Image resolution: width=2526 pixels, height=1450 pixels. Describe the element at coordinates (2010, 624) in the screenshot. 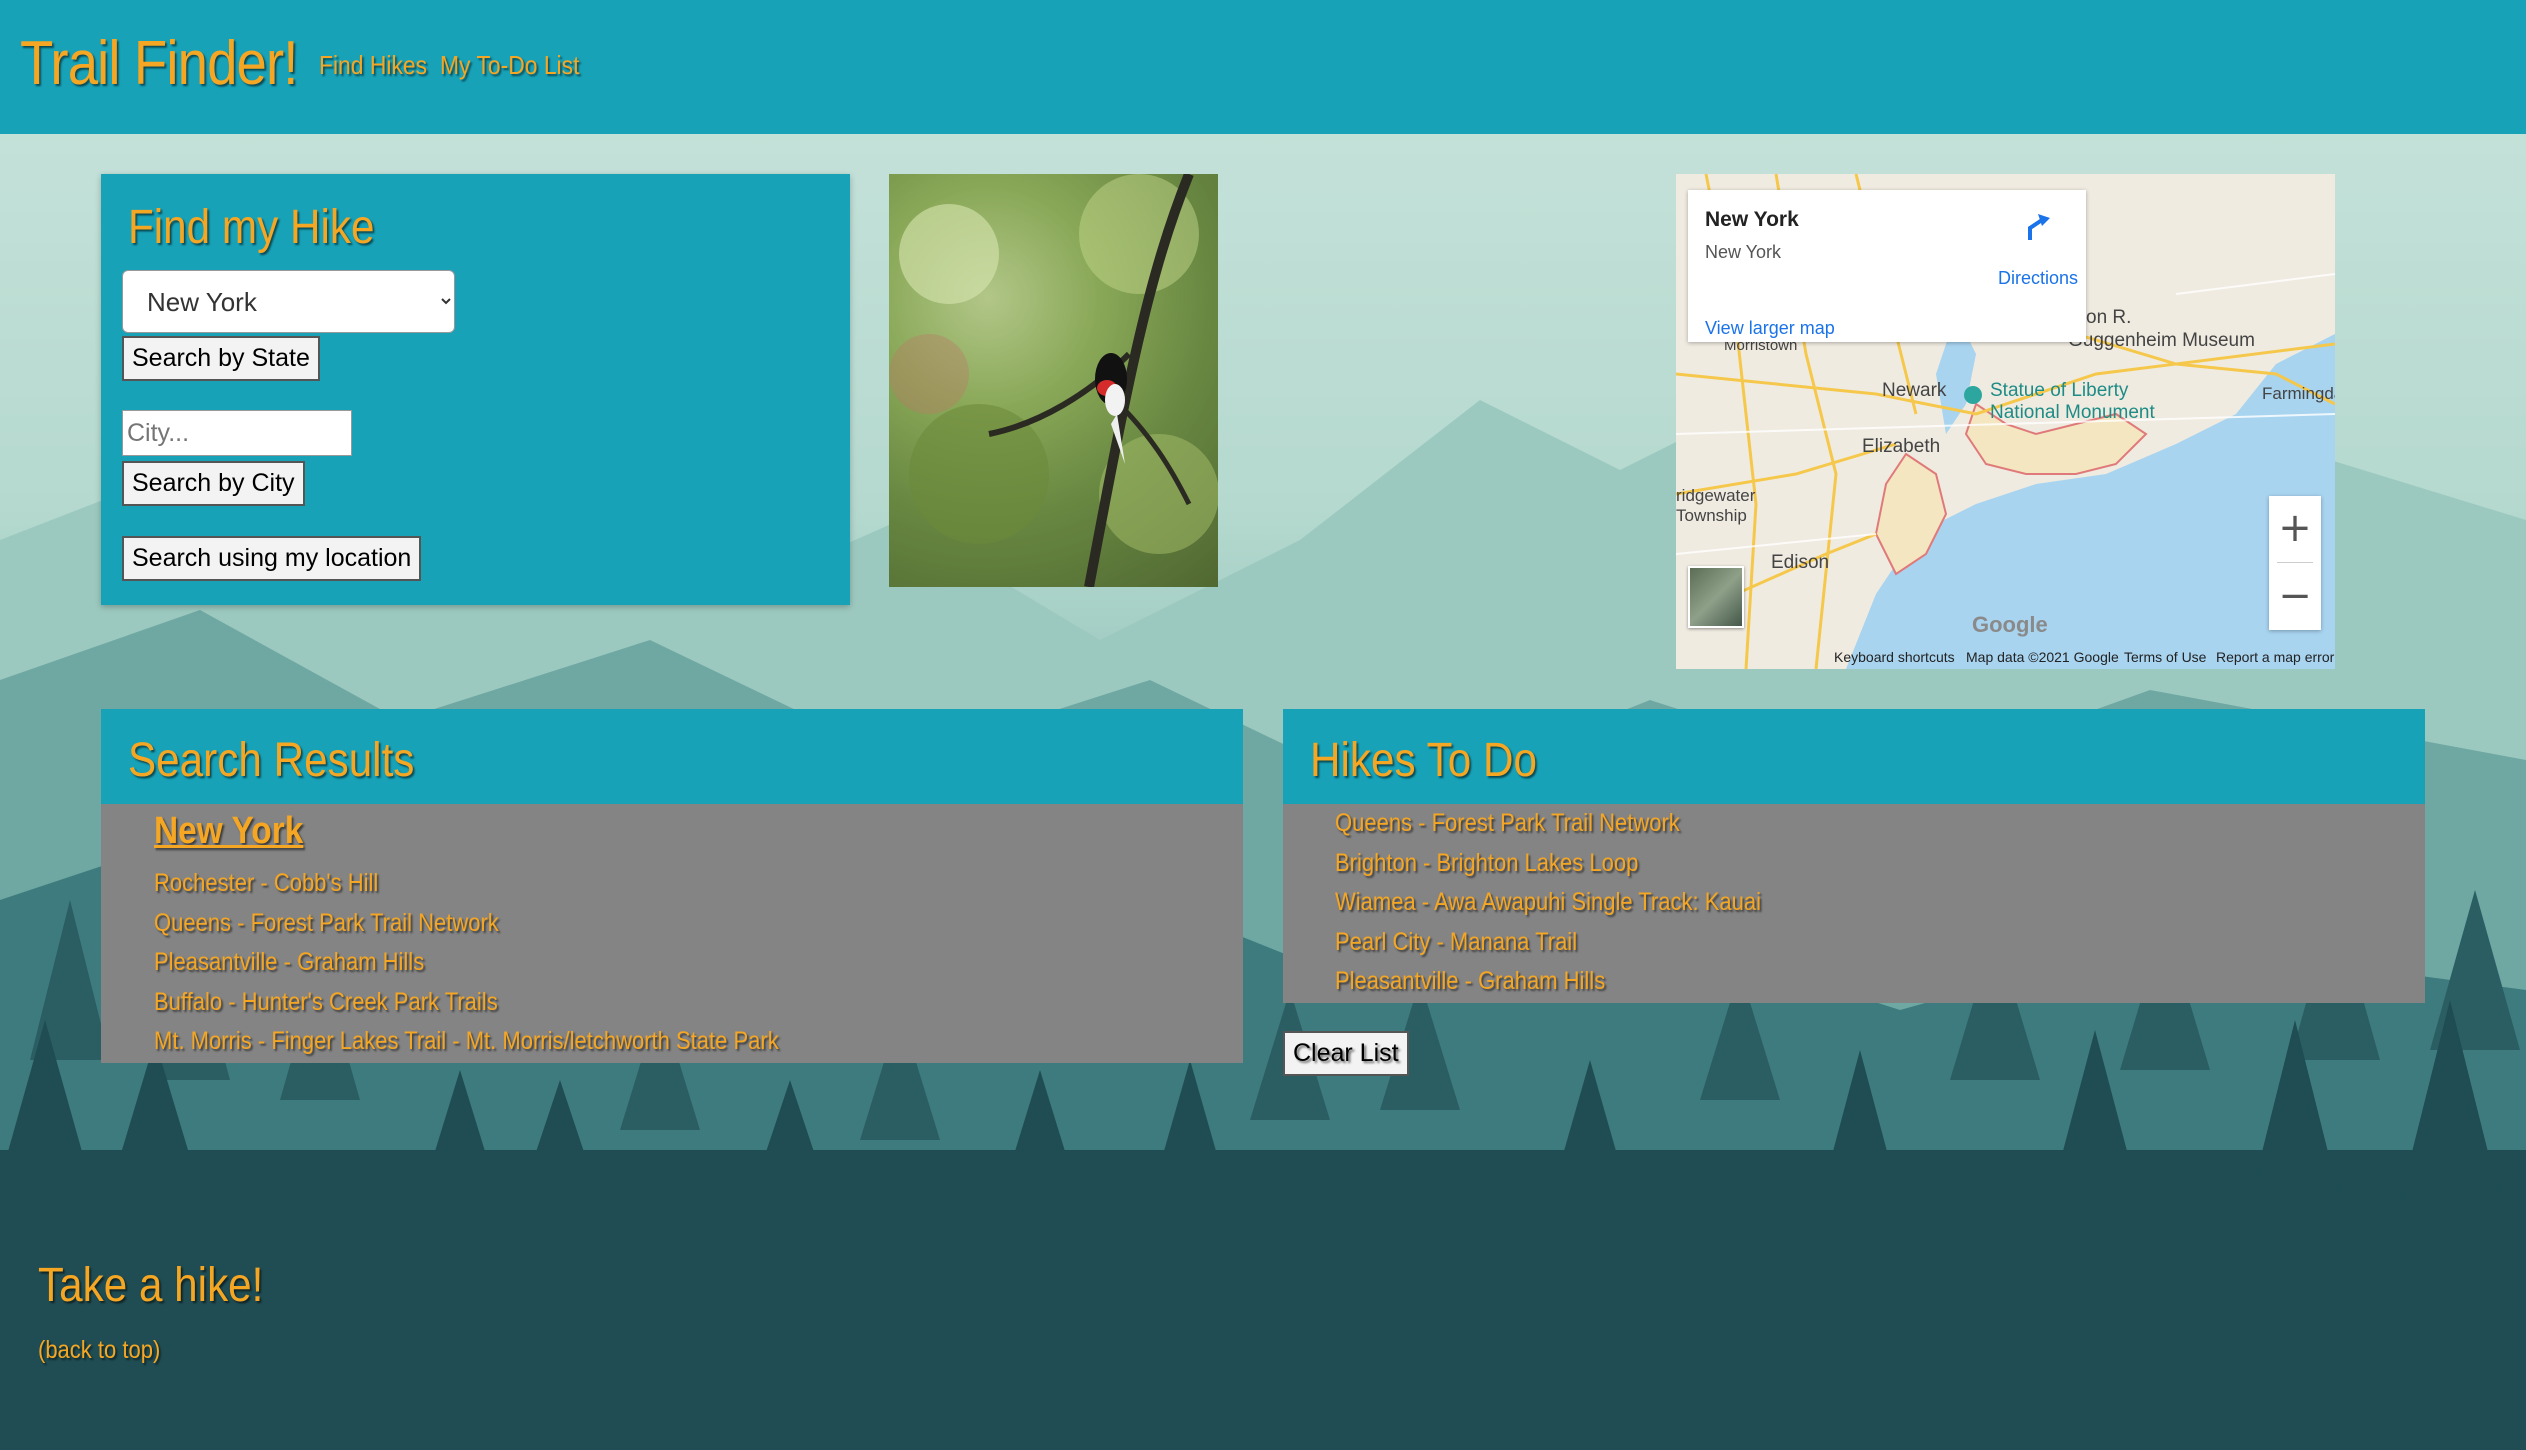

I see `google-logo: Google` at that location.